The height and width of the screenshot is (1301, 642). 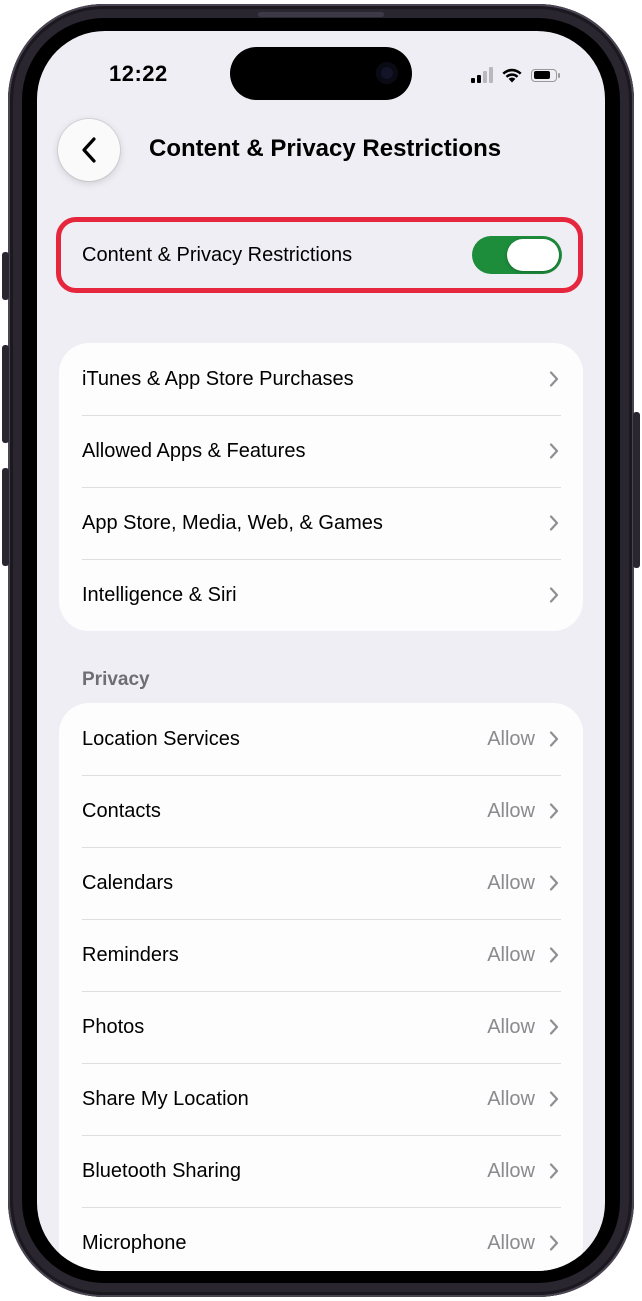 I want to click on list-item-intelligence-siri: Intelligence & Siri, so click(x=321, y=595).